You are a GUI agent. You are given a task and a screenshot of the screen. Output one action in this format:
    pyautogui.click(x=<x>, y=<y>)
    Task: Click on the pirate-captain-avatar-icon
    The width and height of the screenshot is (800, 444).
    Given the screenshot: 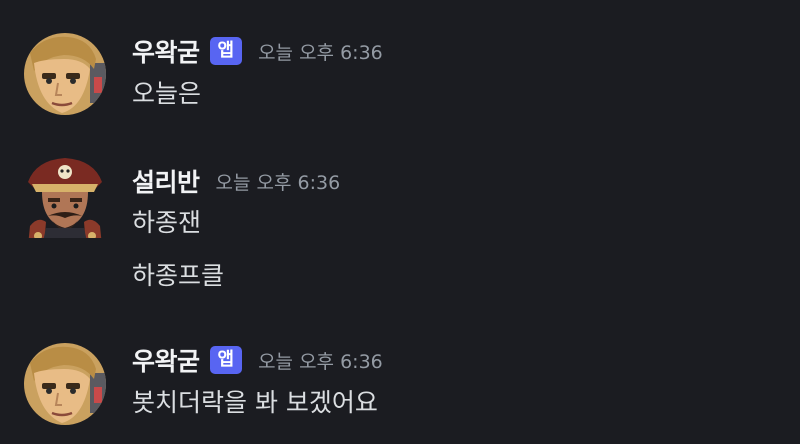 What is the action you would take?
    pyautogui.click(x=65, y=197)
    